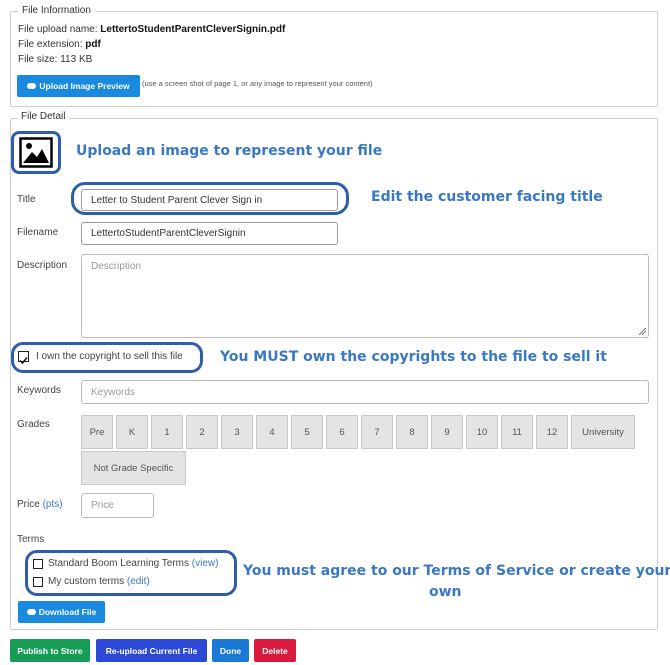 The width and height of the screenshot is (670, 665). I want to click on cloud-upload-icon, so click(32, 86).